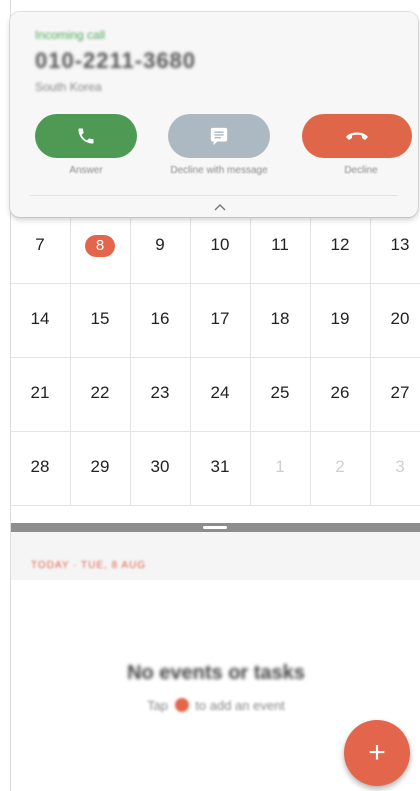  I want to click on add-dot-icon, so click(181, 705).